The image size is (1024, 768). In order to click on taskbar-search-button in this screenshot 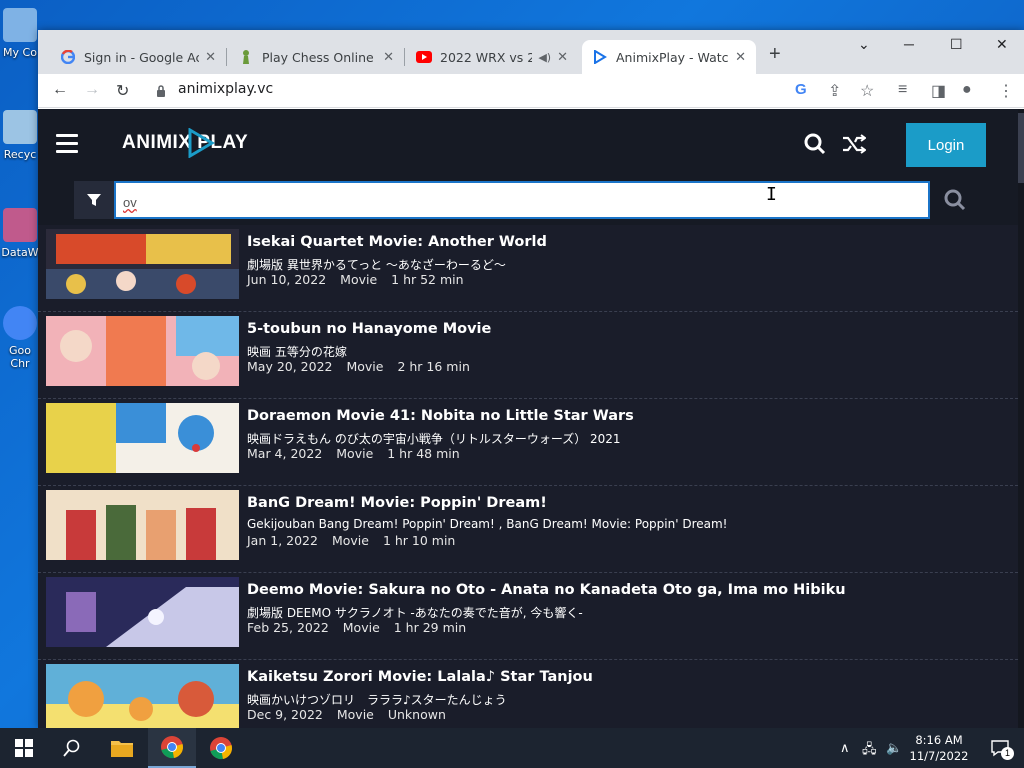, I will do `click(72, 748)`.